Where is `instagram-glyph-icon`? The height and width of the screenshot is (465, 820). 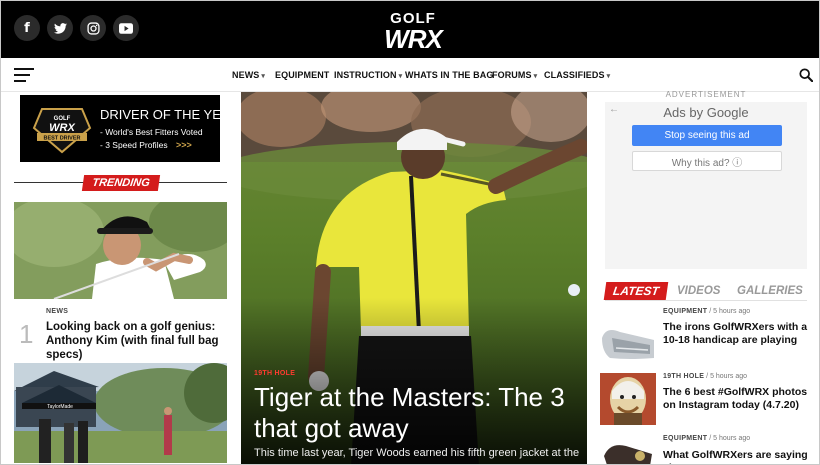
instagram-glyph-icon is located at coordinates (93, 28).